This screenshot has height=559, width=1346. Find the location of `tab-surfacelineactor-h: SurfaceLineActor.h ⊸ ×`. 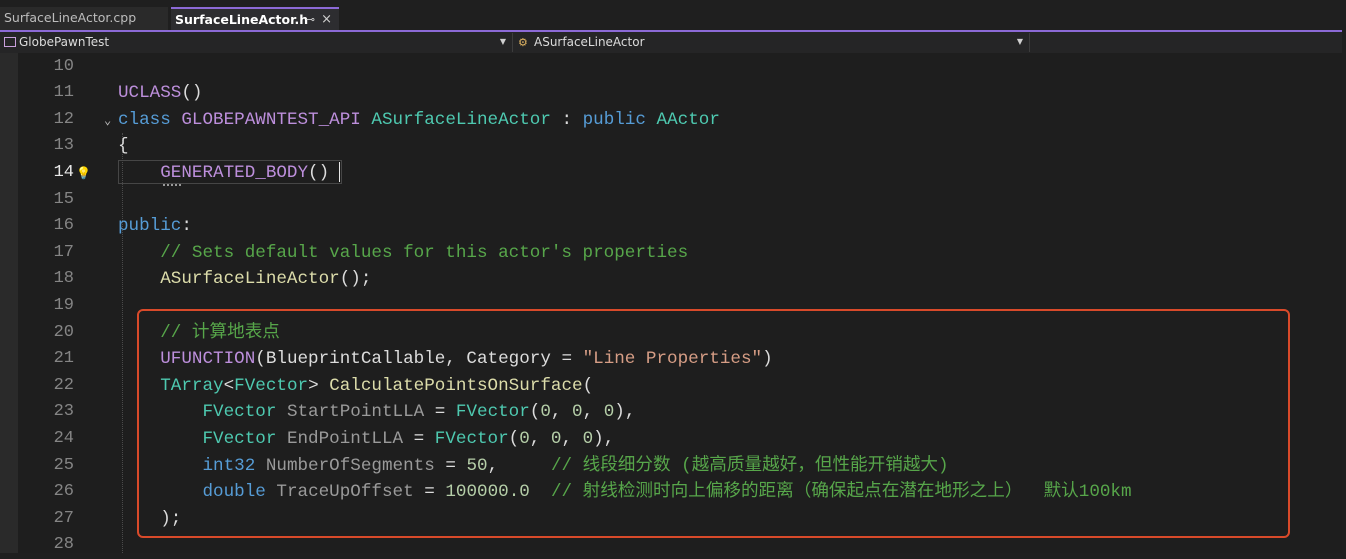

tab-surfacelineactor-h: SurfaceLineActor.h ⊸ × is located at coordinates (255, 18).